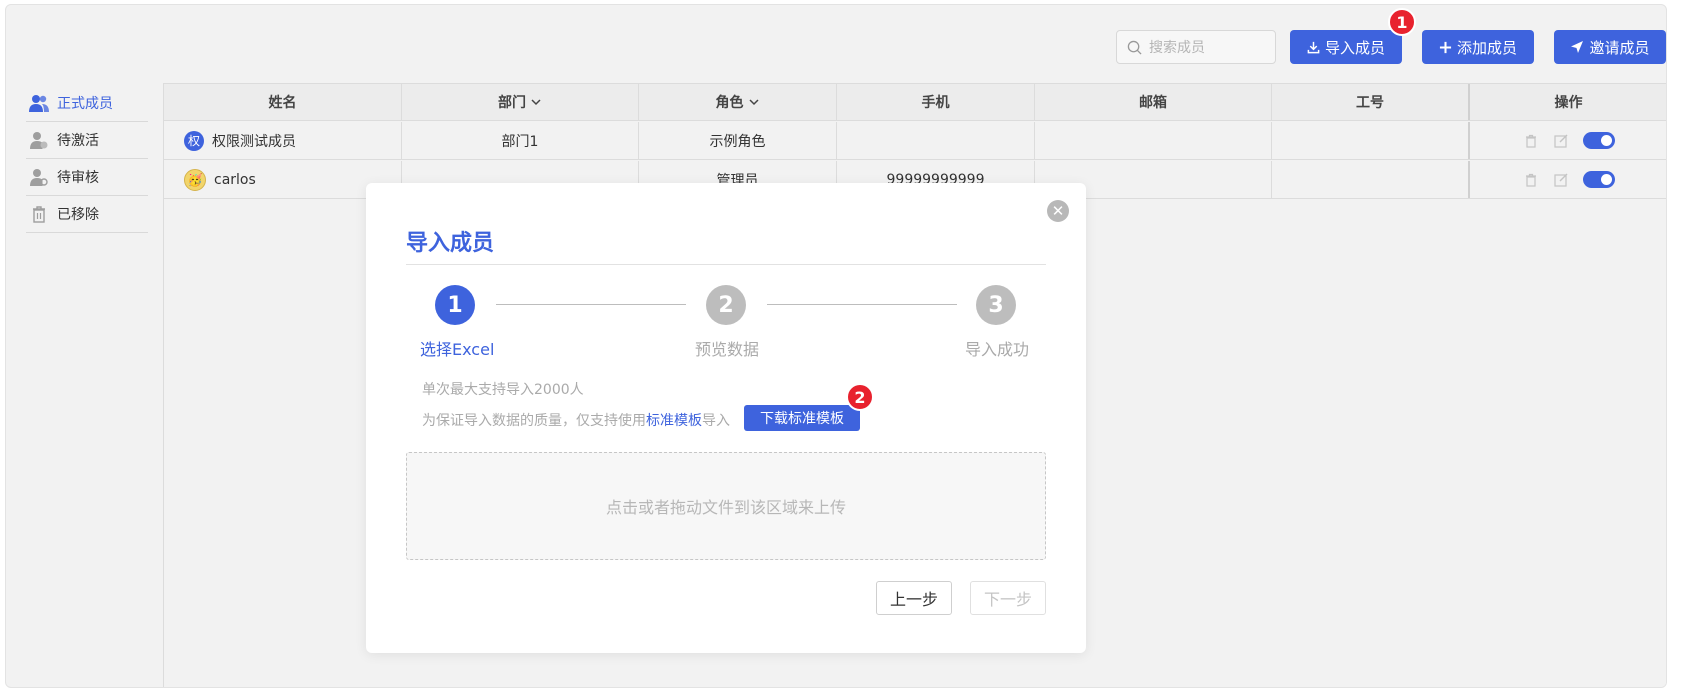 The width and height of the screenshot is (1682, 693). I want to click on users-icon, so click(39, 103).